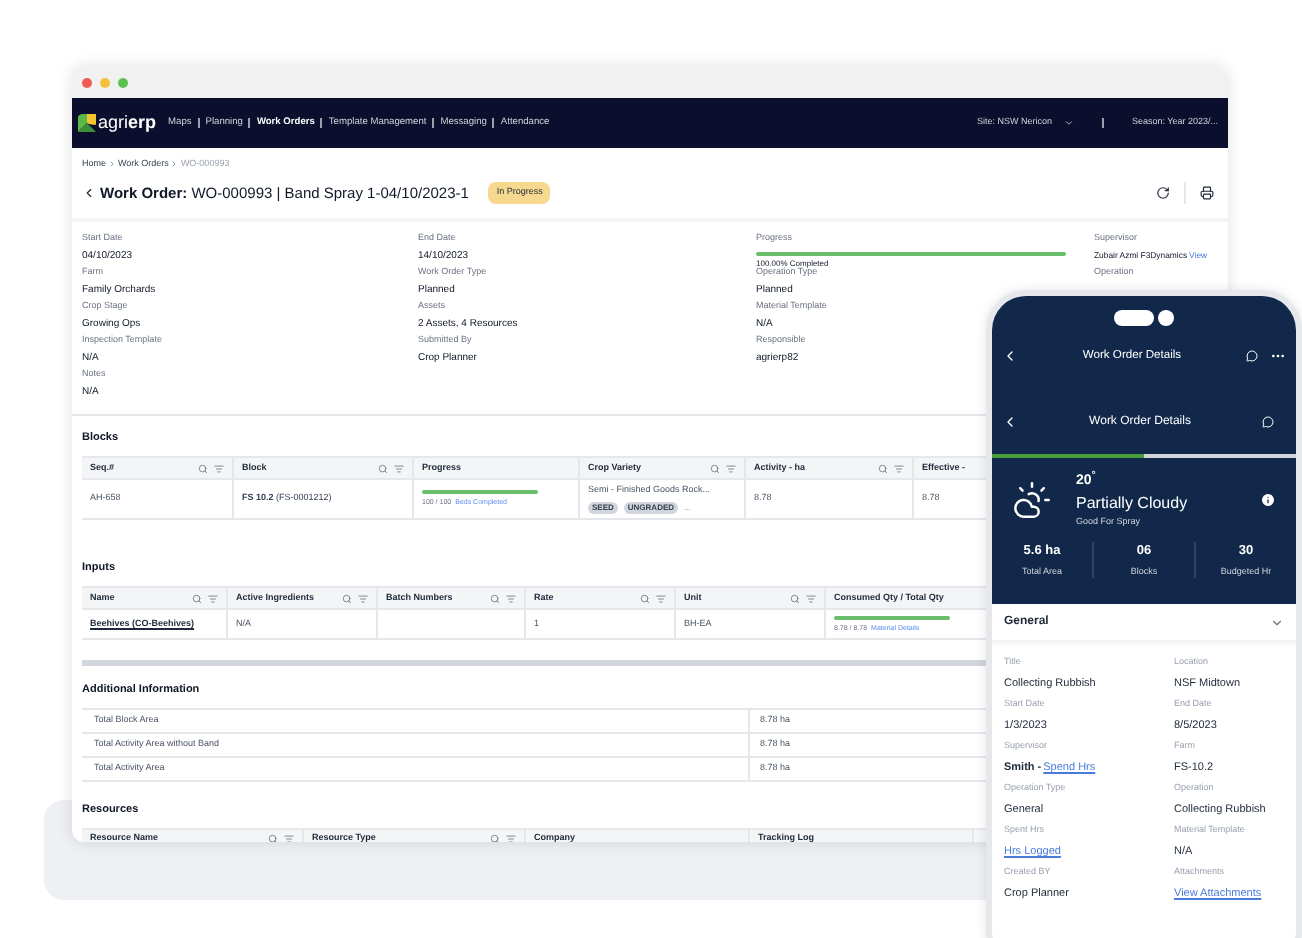 Image resolution: width=1302 pixels, height=938 pixels. Describe the element at coordinates (1163, 193) in the screenshot. I see `refresh-icon` at that location.